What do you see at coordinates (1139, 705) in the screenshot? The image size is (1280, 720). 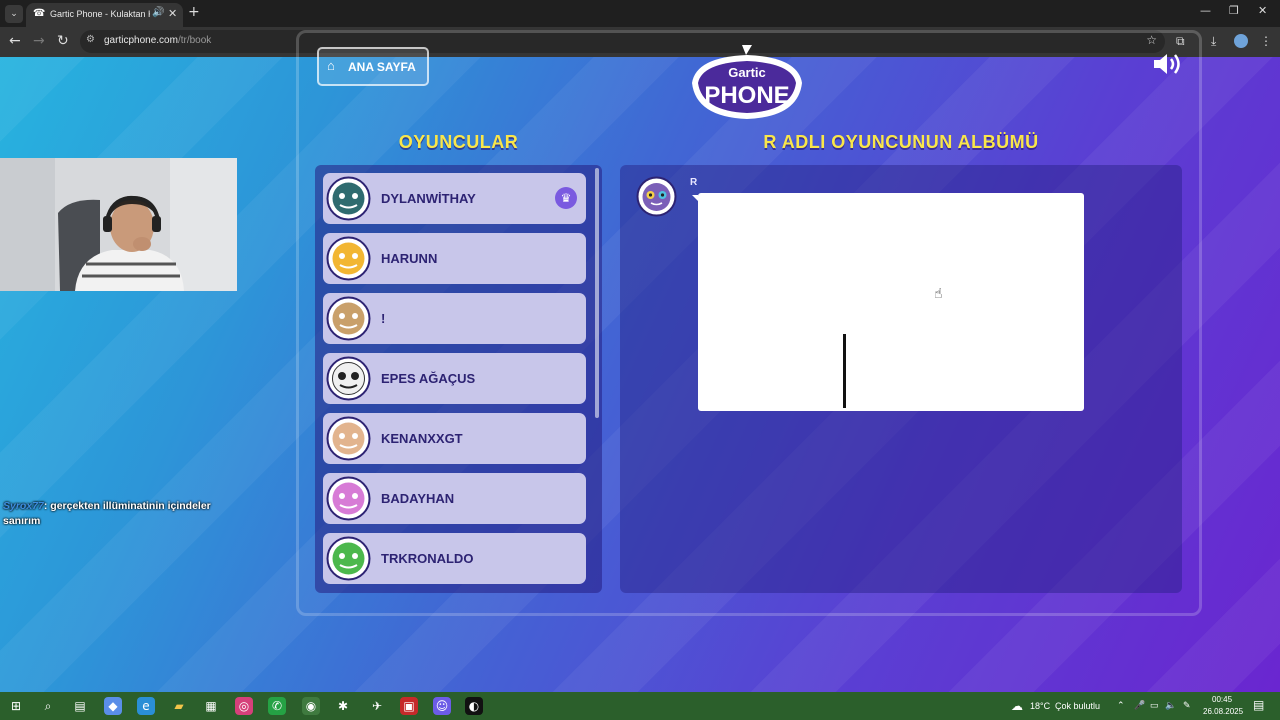 I see `microphone-icon: 🎤` at bounding box center [1139, 705].